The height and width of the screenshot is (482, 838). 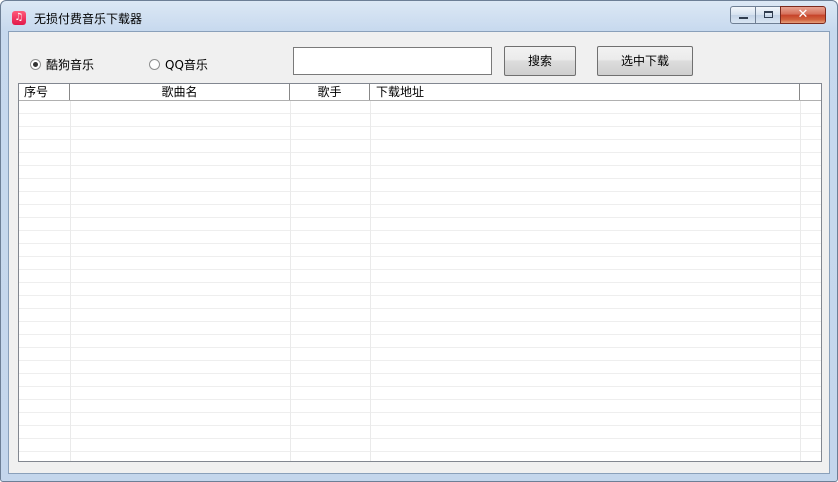 What do you see at coordinates (180, 92) in the screenshot?
I see `column-header-song: 歌曲名` at bounding box center [180, 92].